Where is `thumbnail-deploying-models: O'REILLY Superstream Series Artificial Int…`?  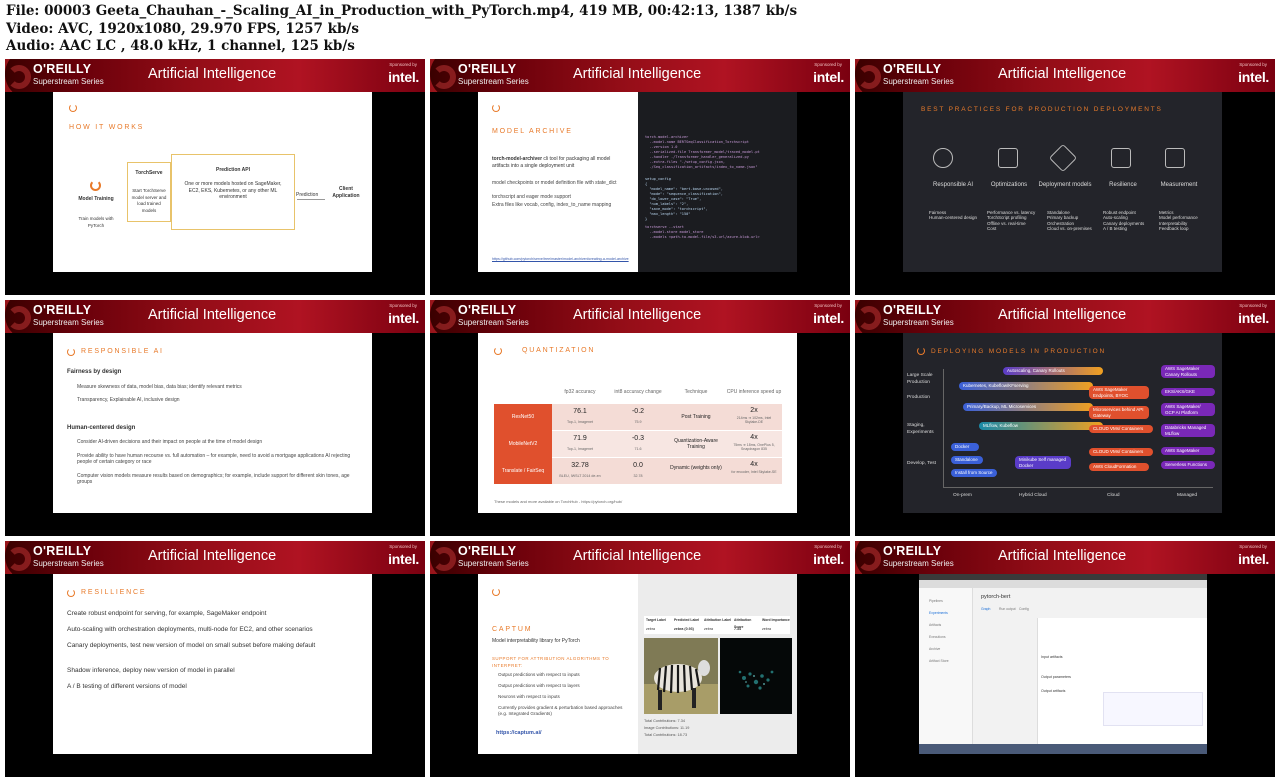
thumbnail-deploying-models: O'REILLY Superstream Series Artificial Int… is located at coordinates (1065, 418).